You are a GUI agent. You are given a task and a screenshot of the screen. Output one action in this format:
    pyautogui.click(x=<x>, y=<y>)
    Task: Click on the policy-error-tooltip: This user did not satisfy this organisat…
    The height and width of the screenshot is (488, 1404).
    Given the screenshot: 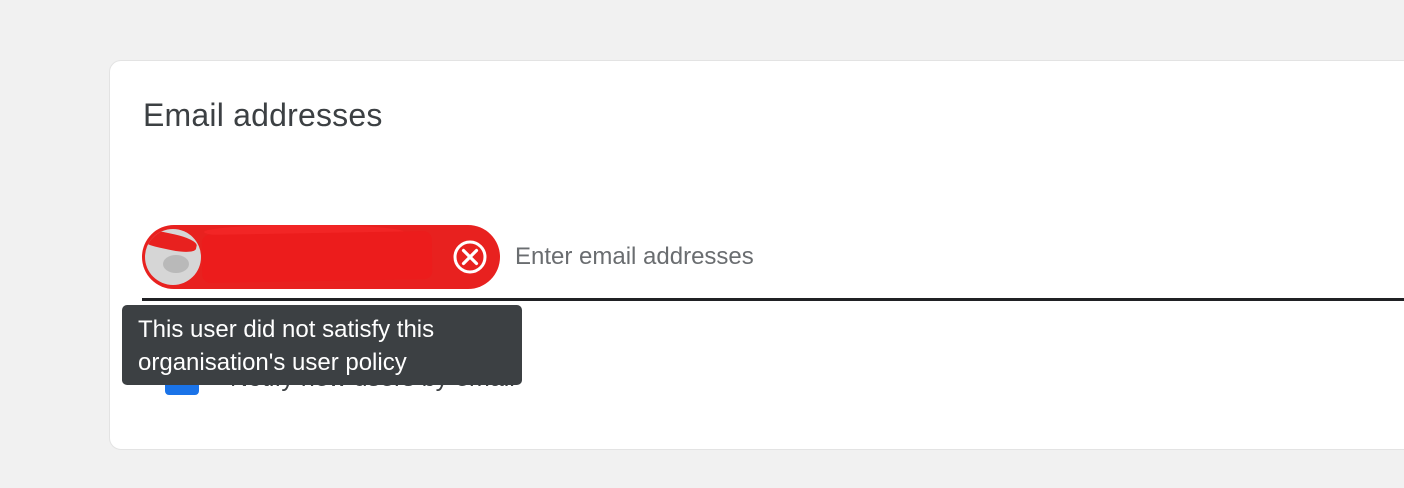 What is the action you would take?
    pyautogui.click(x=322, y=345)
    